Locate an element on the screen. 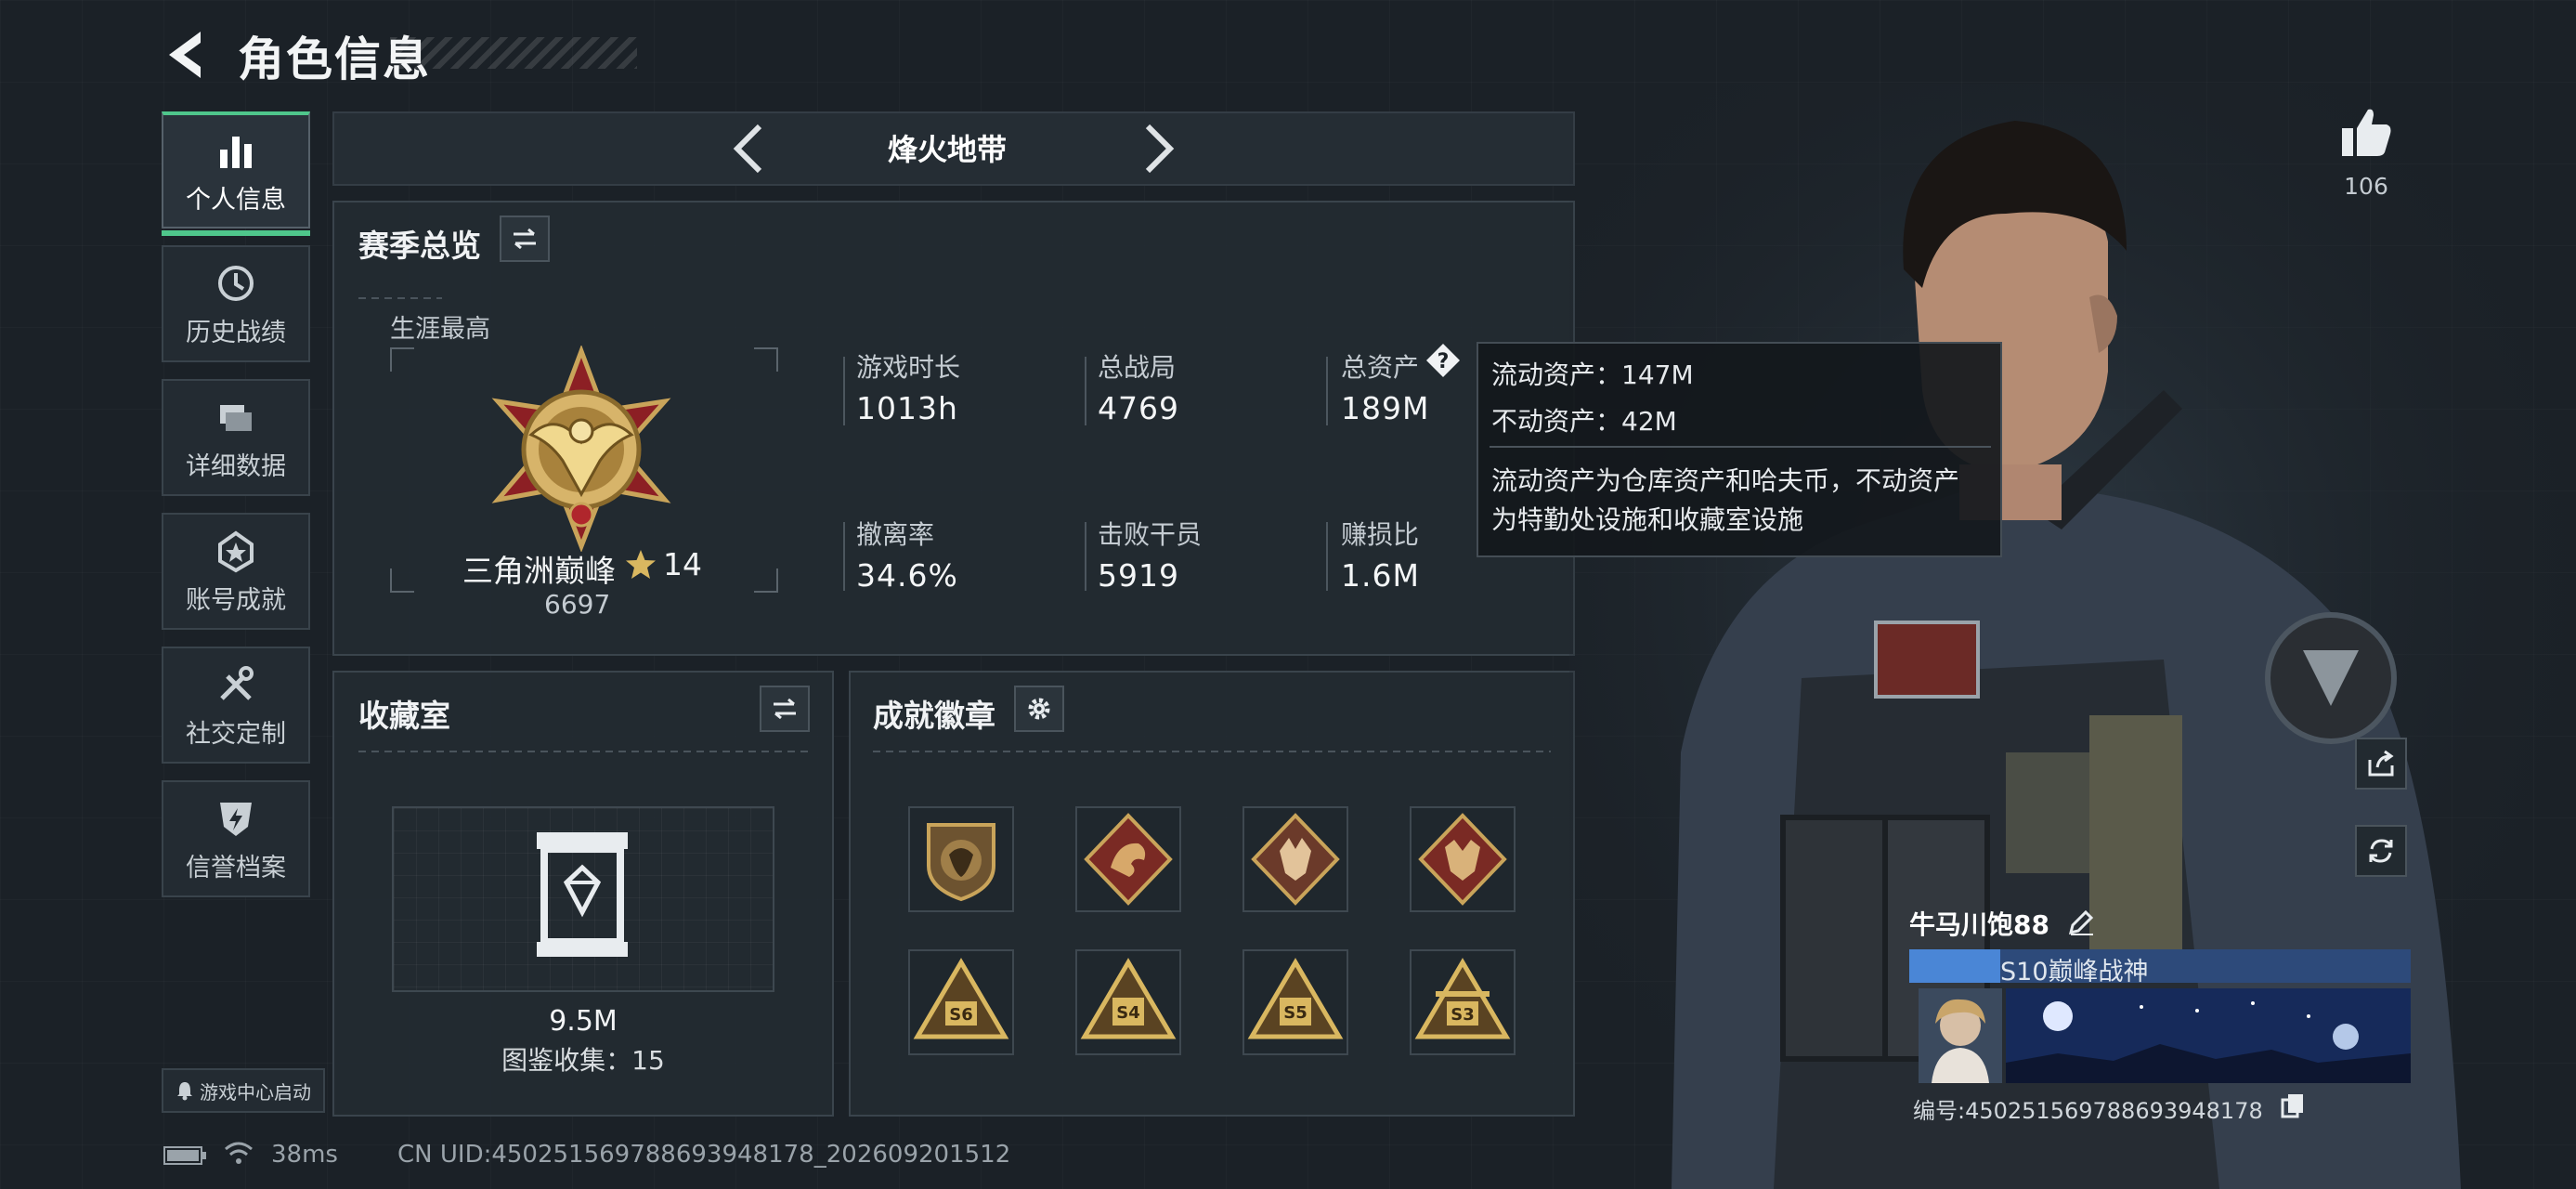 This screenshot has height=1189, width=2576. badge-slot: S4 is located at coordinates (1128, 1002).